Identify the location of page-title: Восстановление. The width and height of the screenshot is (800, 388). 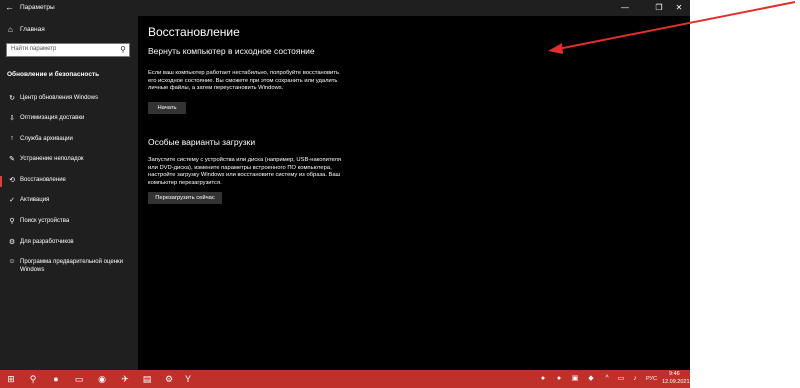
(194, 32).